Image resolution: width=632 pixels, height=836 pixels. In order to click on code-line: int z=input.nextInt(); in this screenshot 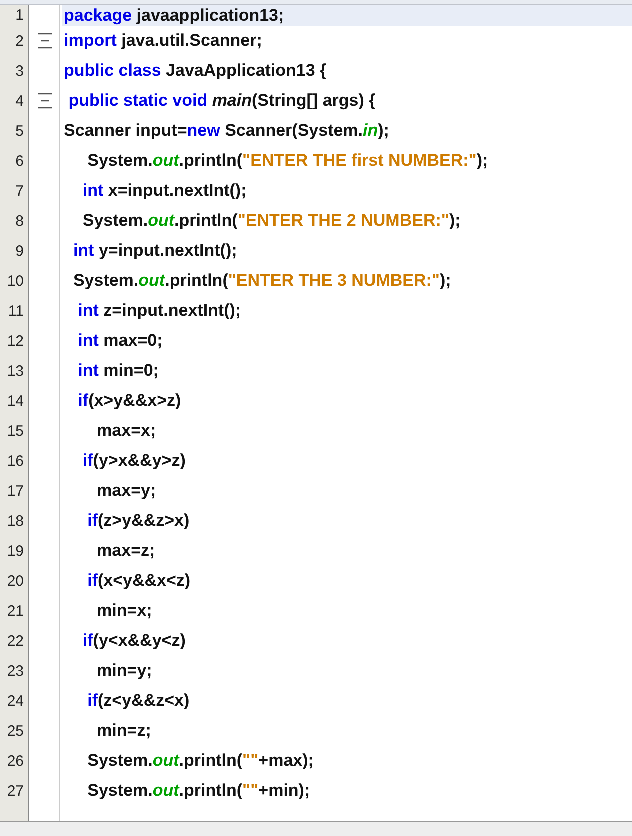, I will do `click(159, 311)`.